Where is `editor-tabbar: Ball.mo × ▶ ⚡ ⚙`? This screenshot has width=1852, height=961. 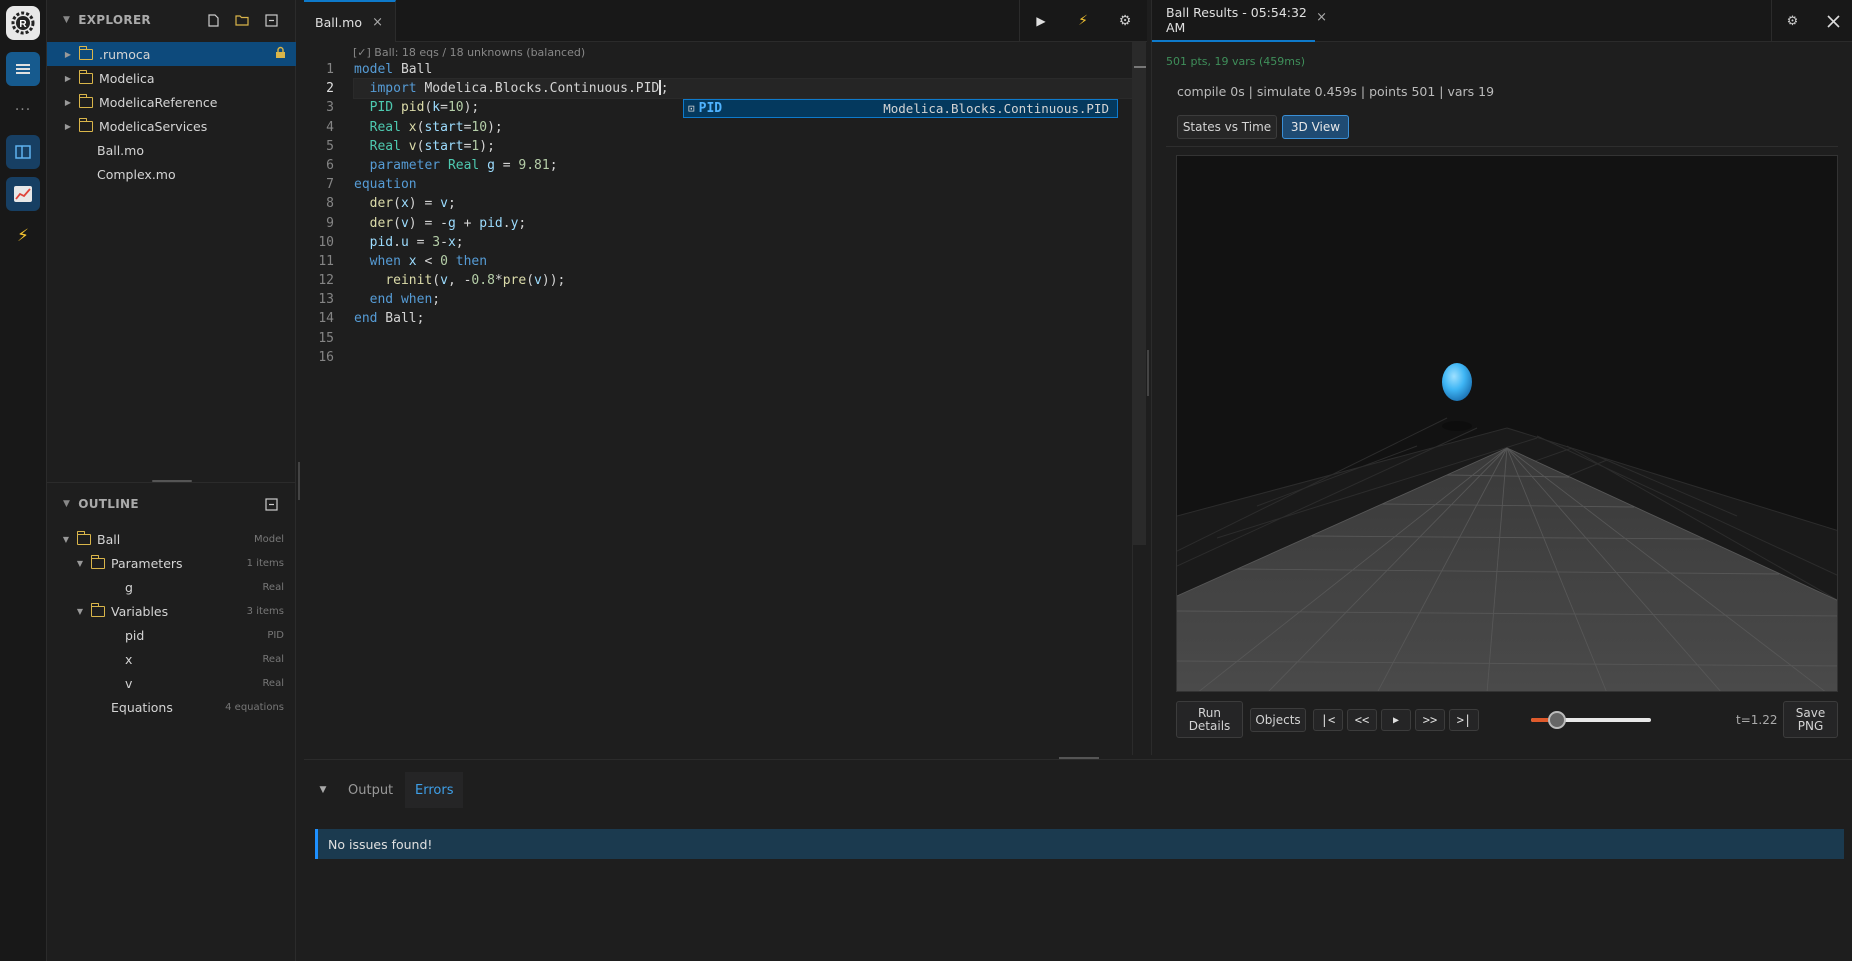 editor-tabbar: Ball.mo × ▶ ⚡ ⚙ is located at coordinates (725, 21).